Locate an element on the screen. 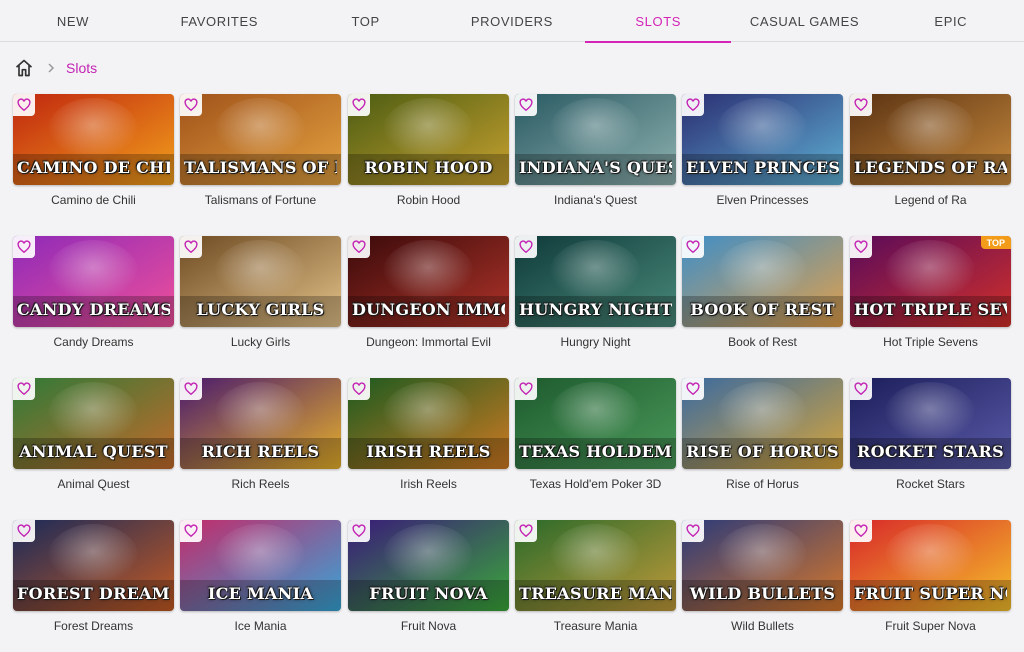 Image resolution: width=1024 pixels, height=652 pixels. game-card: LEGENDS OF RA Legend of Ra is located at coordinates (930, 150).